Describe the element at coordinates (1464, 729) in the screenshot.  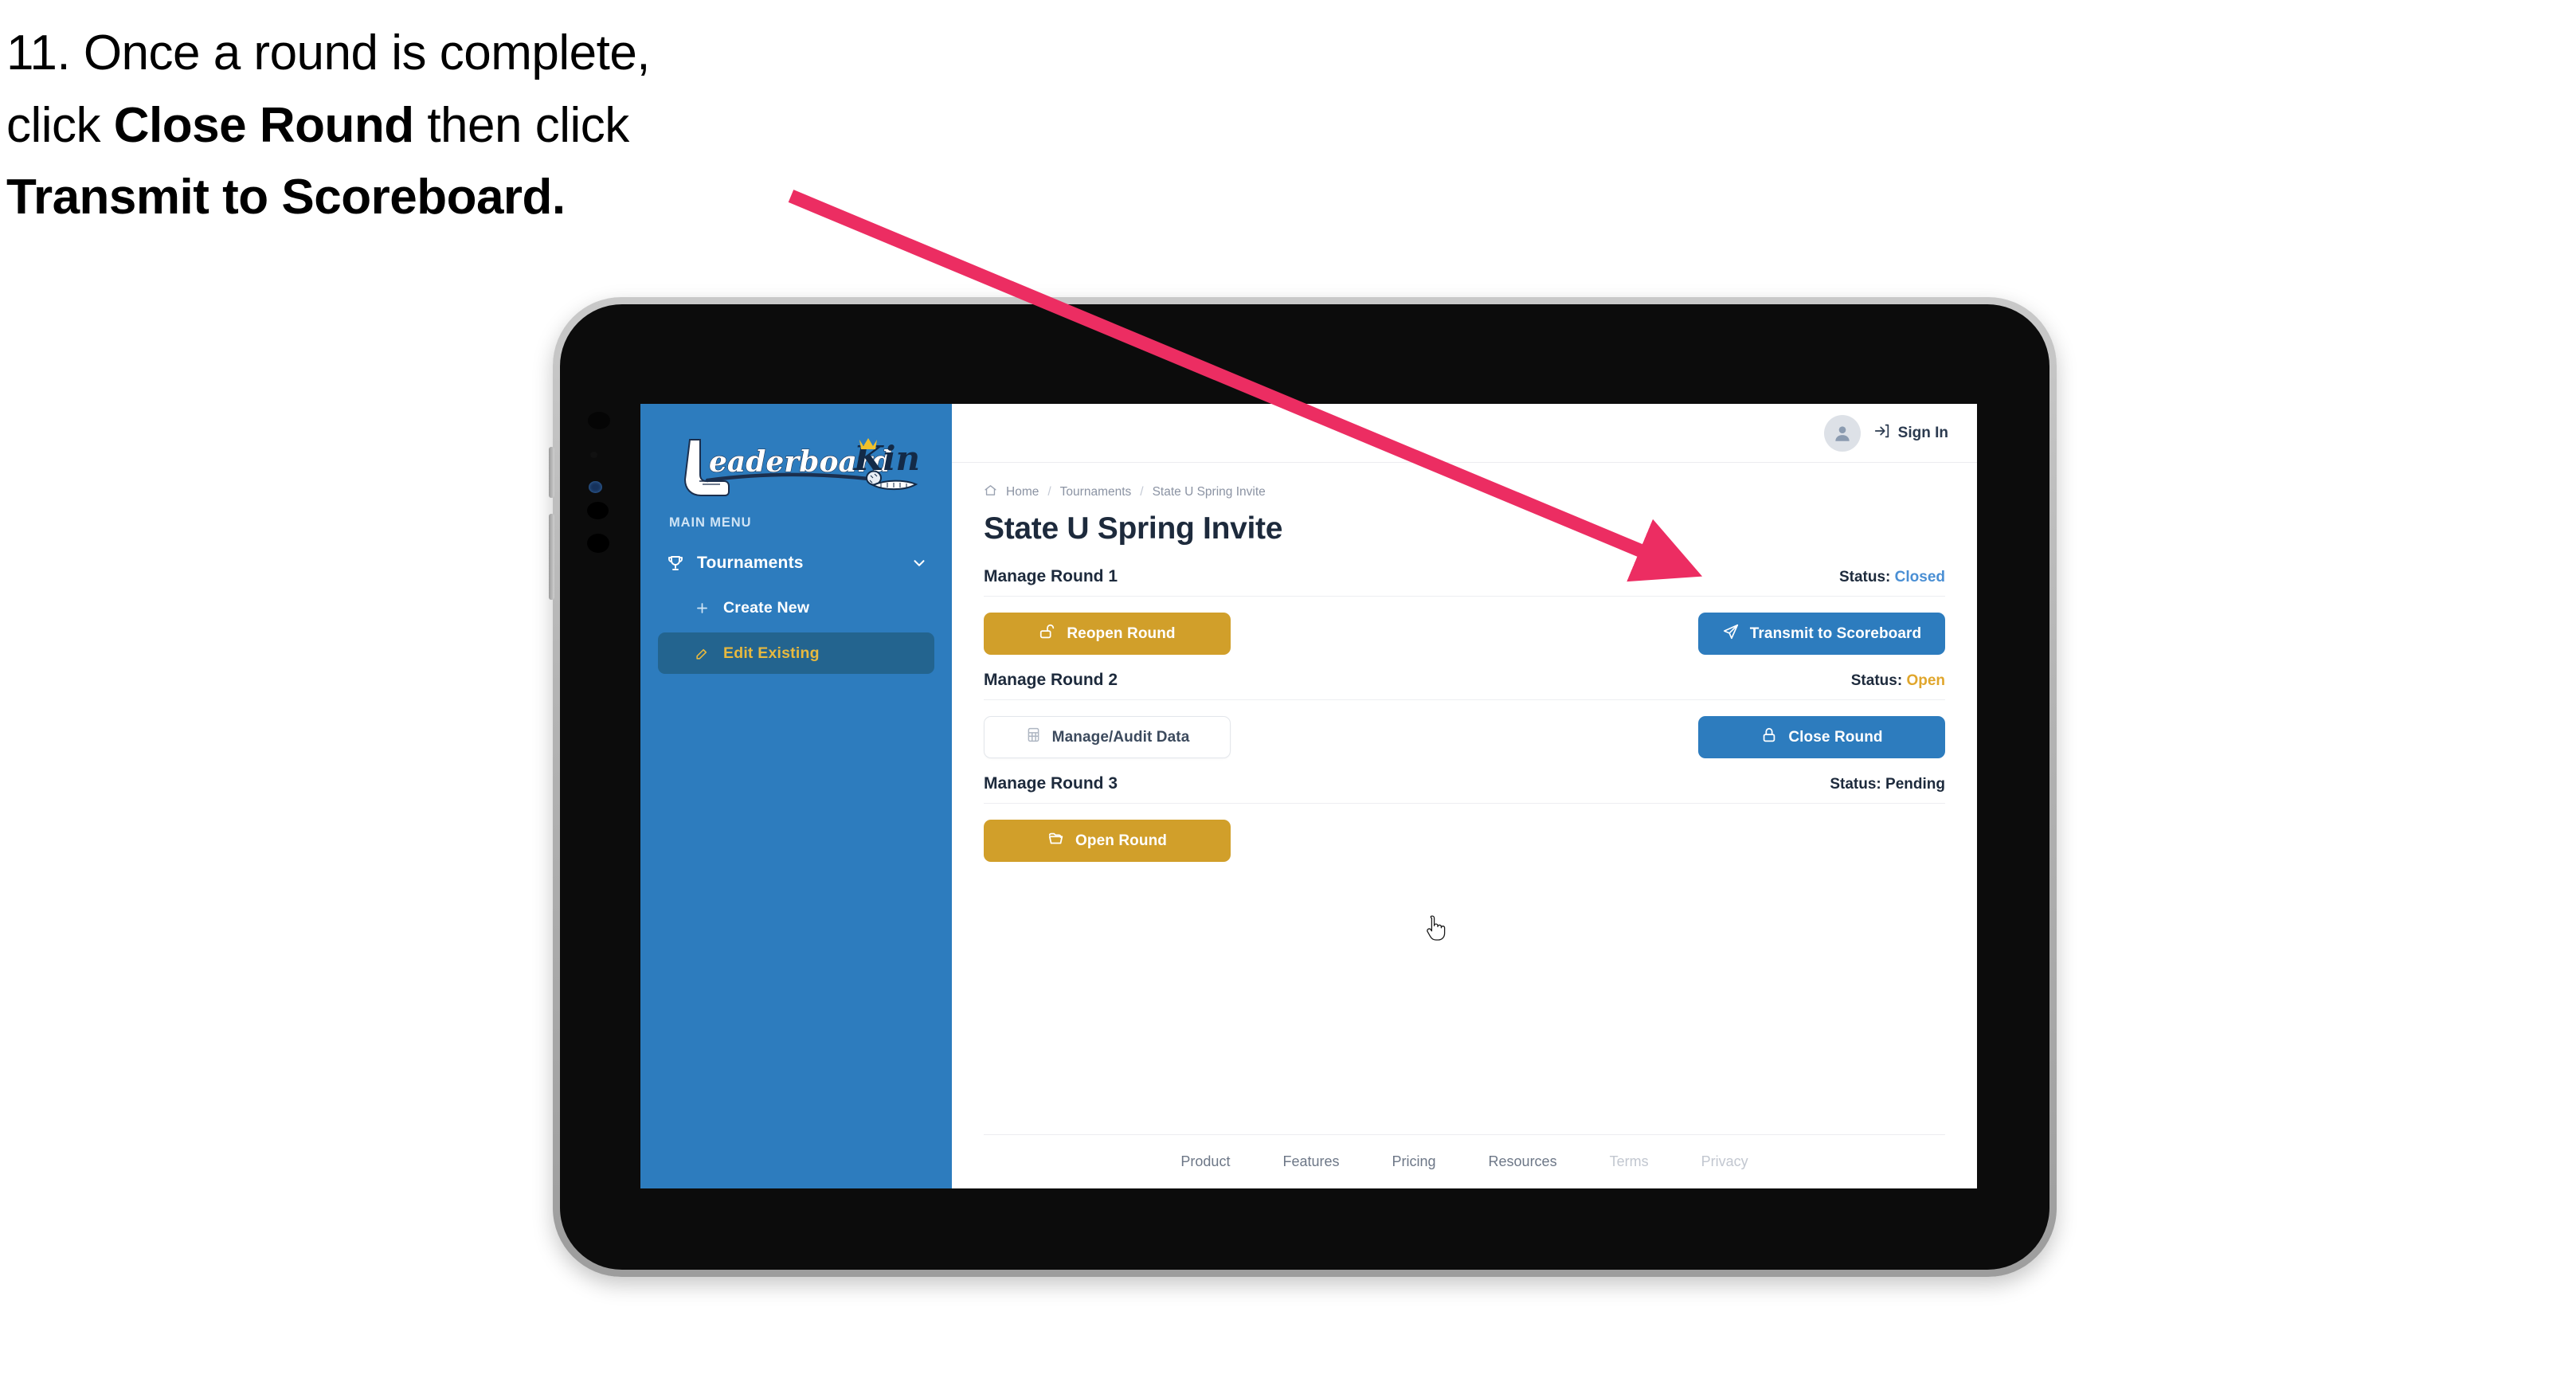
I see `round-actions-2: Manage/Audit Data Close Round` at that location.